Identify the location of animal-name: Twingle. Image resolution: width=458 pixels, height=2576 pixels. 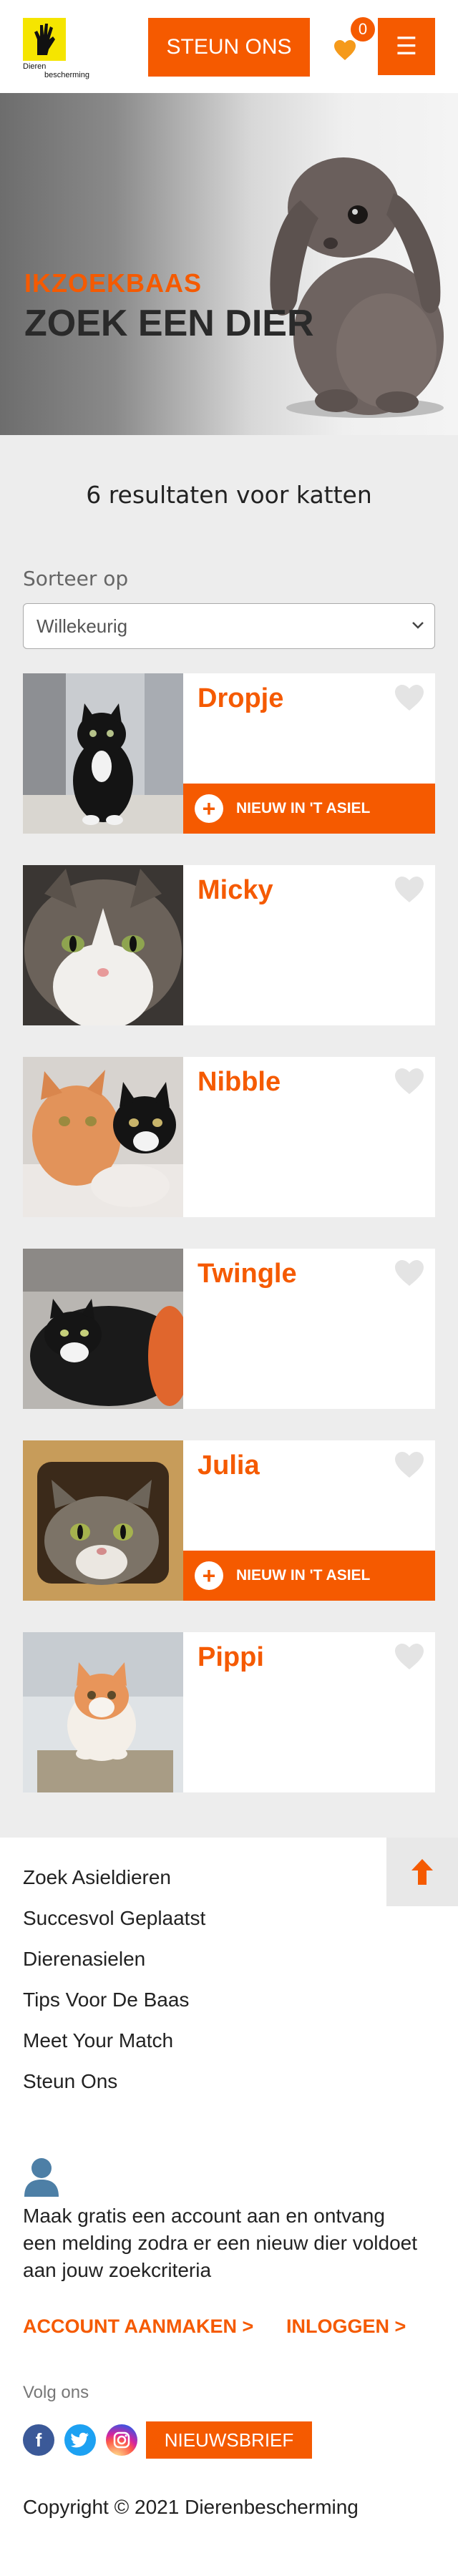
(247, 1274).